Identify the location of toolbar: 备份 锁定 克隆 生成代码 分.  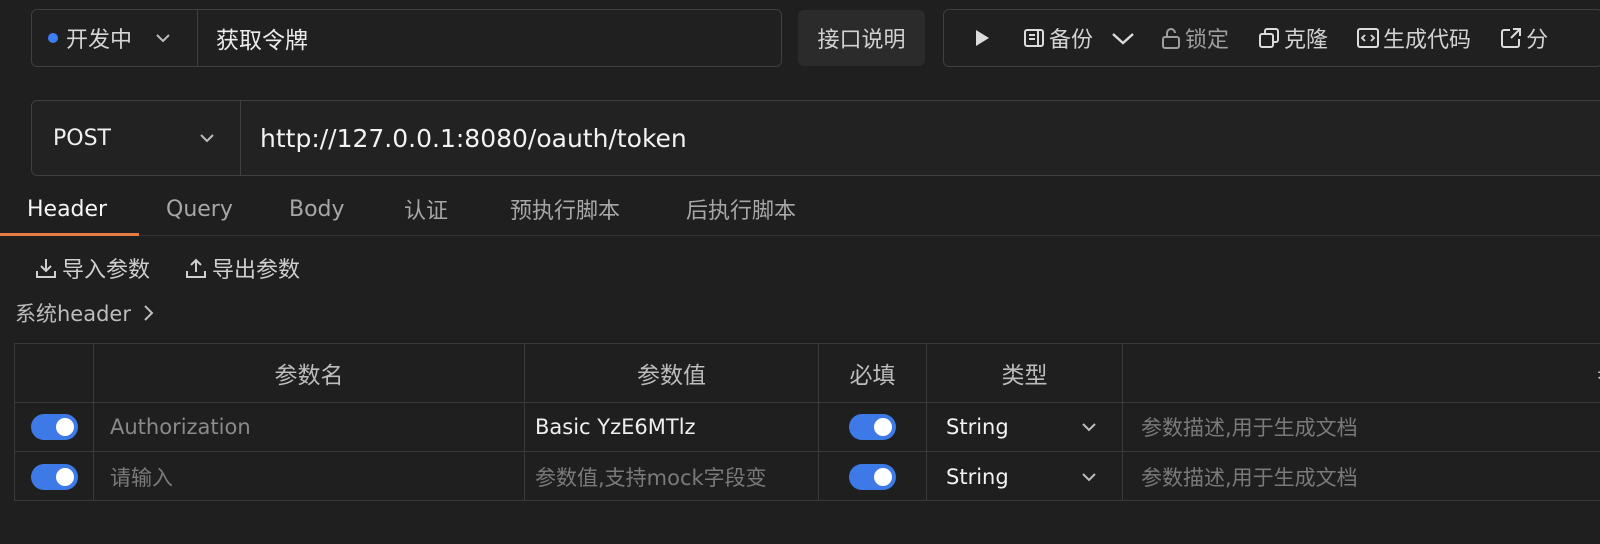
(1271, 38).